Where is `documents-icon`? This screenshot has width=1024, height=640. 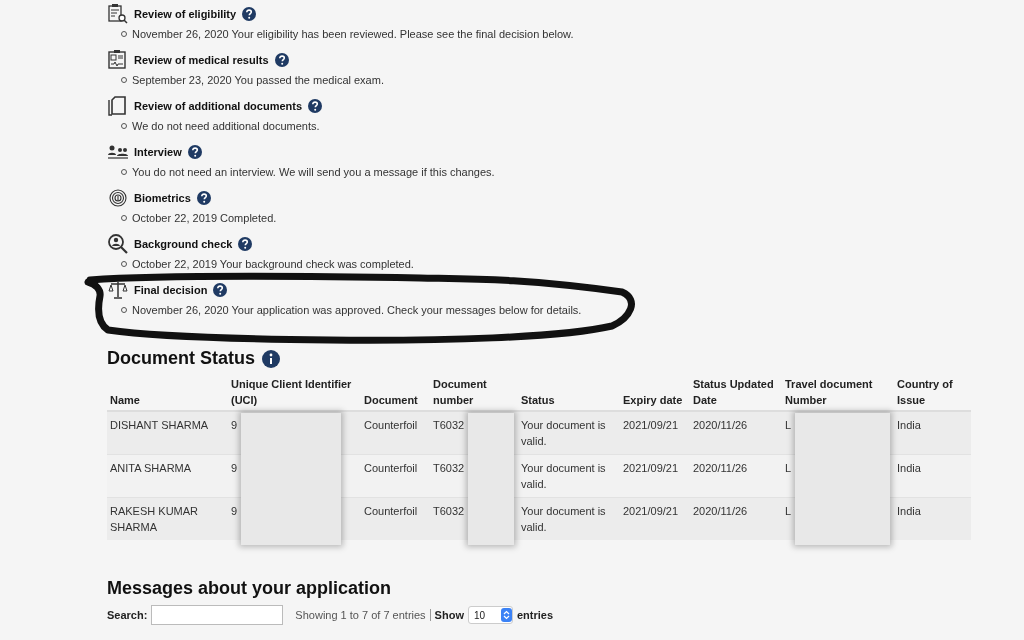 documents-icon is located at coordinates (118, 106).